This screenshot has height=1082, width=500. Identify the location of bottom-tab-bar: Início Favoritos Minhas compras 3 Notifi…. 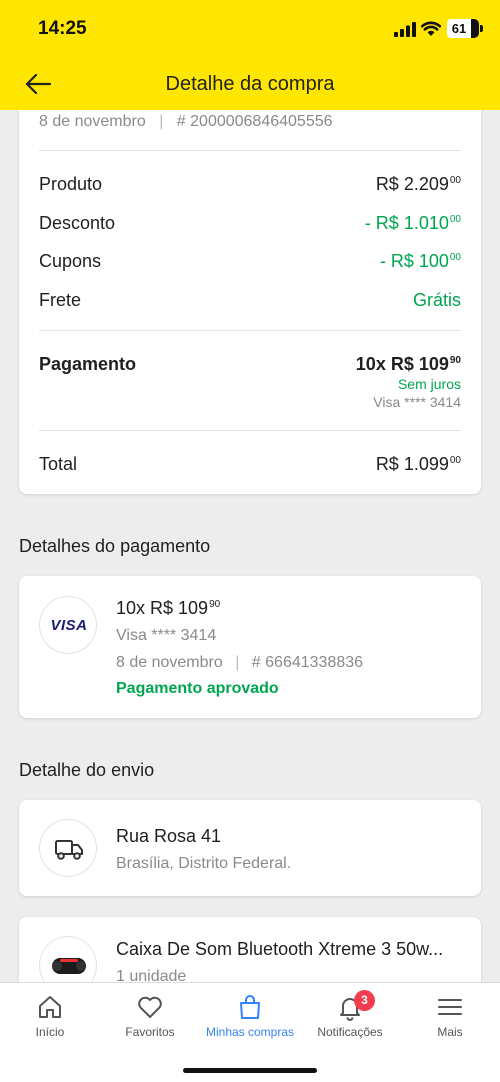
(250, 1032).